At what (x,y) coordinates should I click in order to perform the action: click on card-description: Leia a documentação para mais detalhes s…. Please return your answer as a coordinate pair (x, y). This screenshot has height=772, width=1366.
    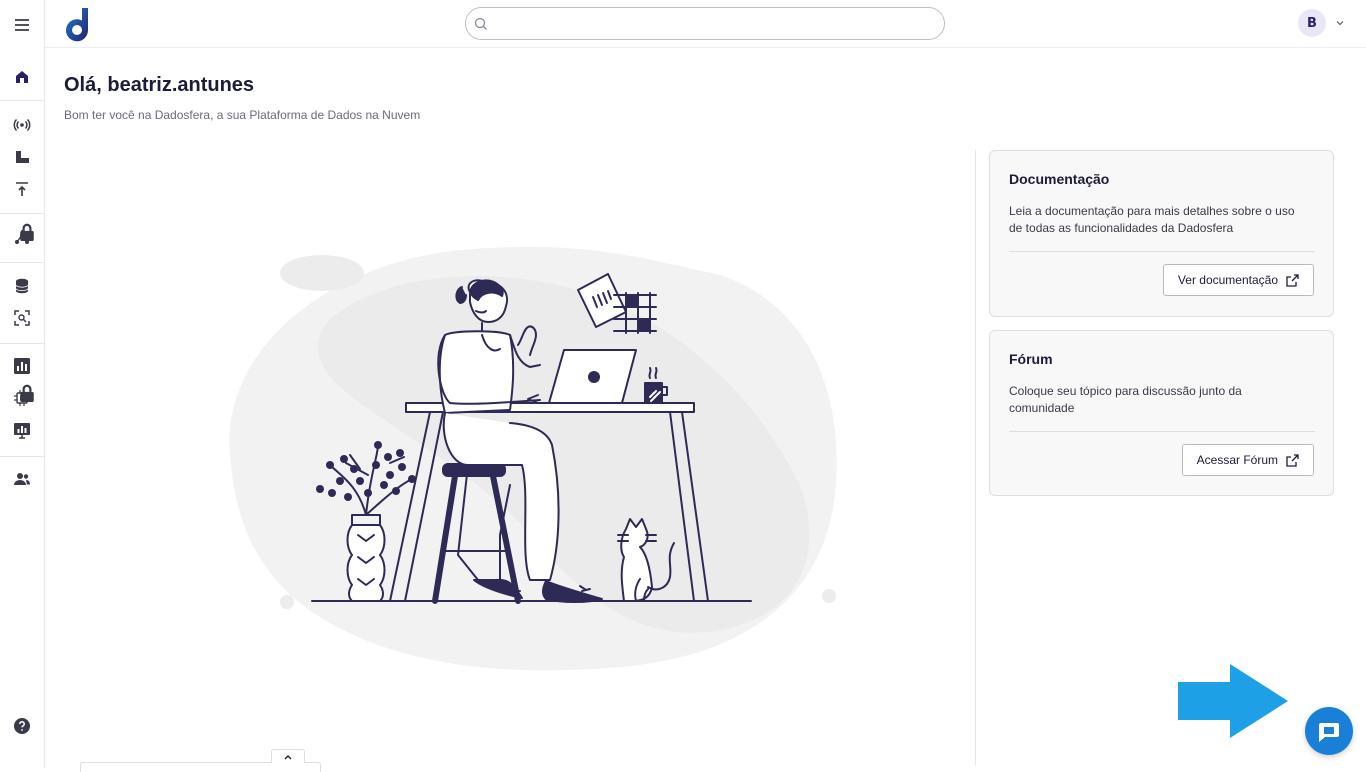
    Looking at the image, I should click on (1152, 219).